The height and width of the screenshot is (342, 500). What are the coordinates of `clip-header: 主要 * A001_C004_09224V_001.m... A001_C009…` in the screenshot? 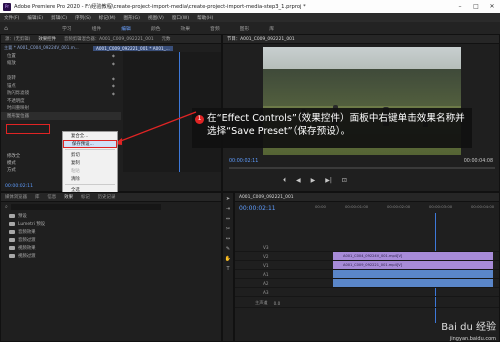 It's located at (111, 48).